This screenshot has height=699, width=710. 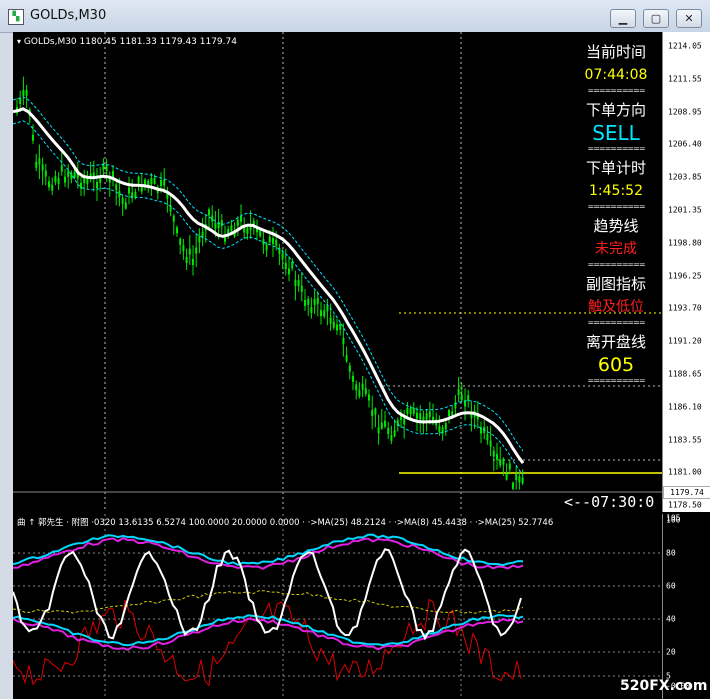 I want to click on price-tick-label: 1181.00, so click(x=685, y=472).